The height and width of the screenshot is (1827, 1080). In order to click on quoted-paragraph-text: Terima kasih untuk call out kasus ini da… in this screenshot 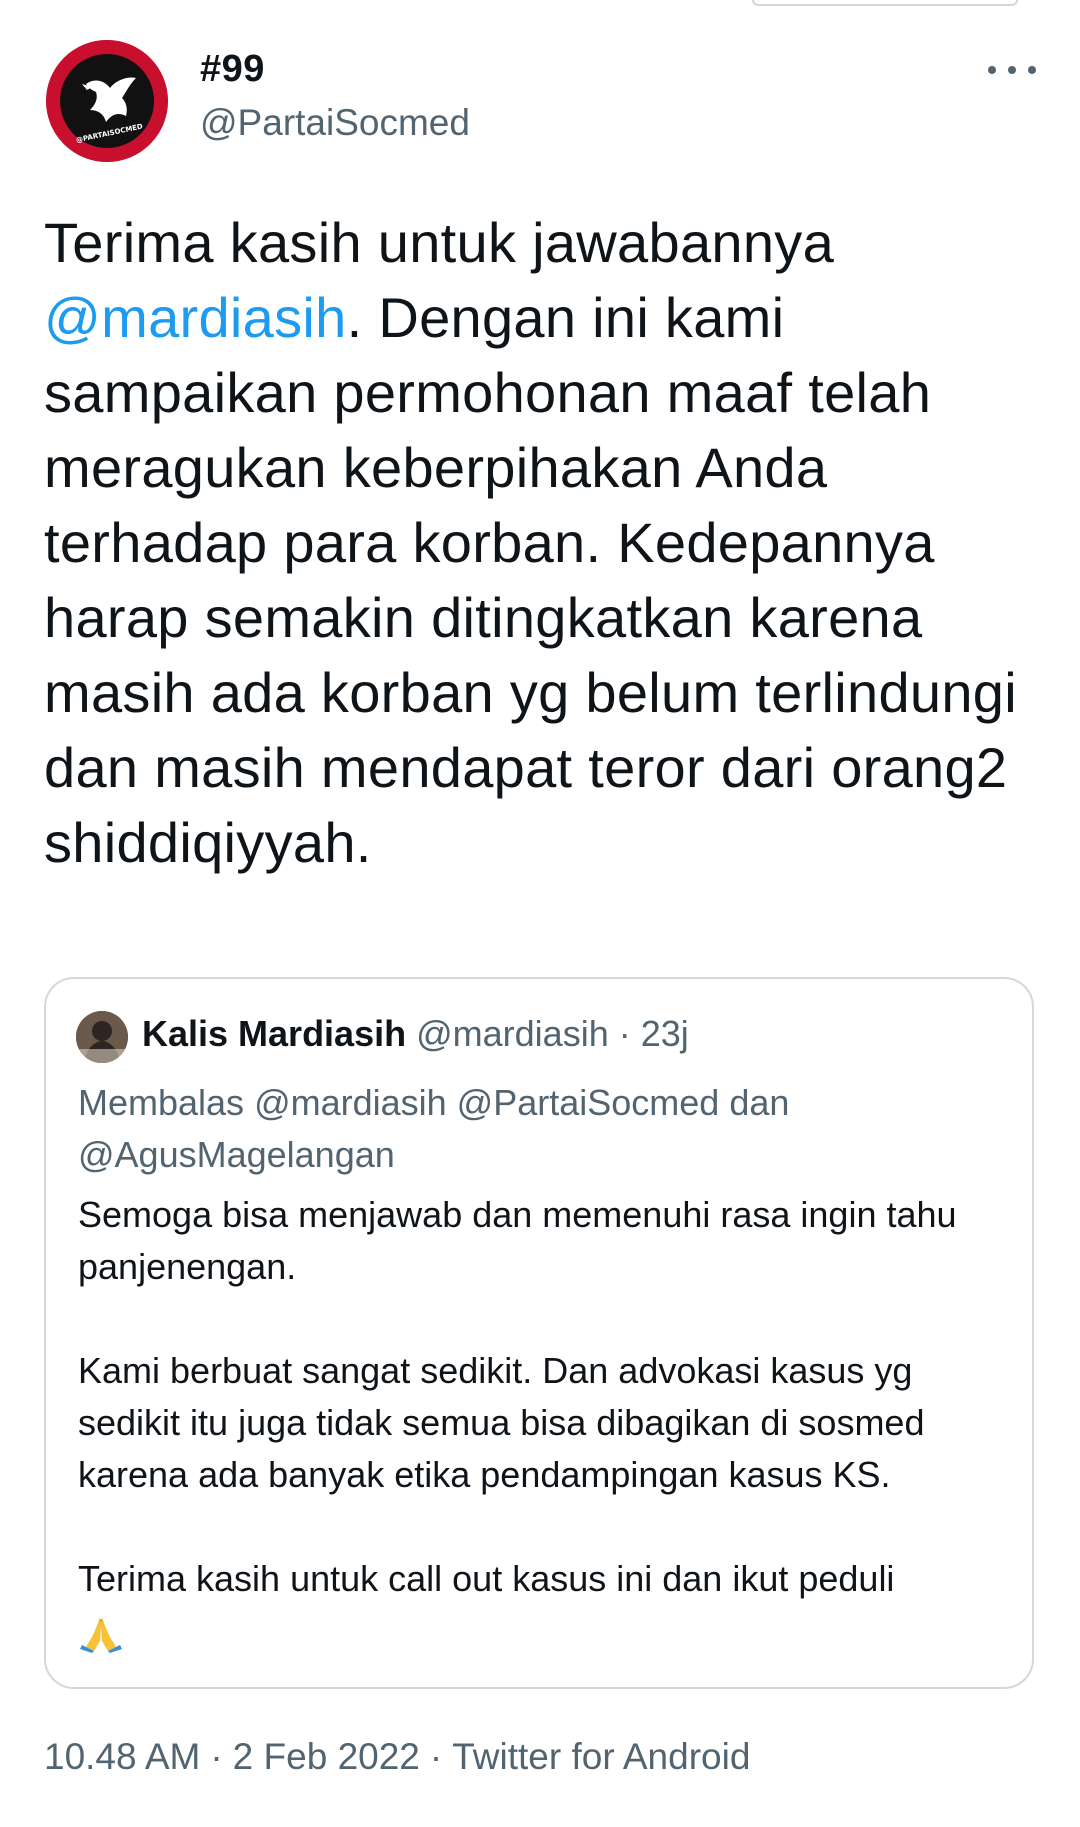, I will do `click(486, 1578)`.